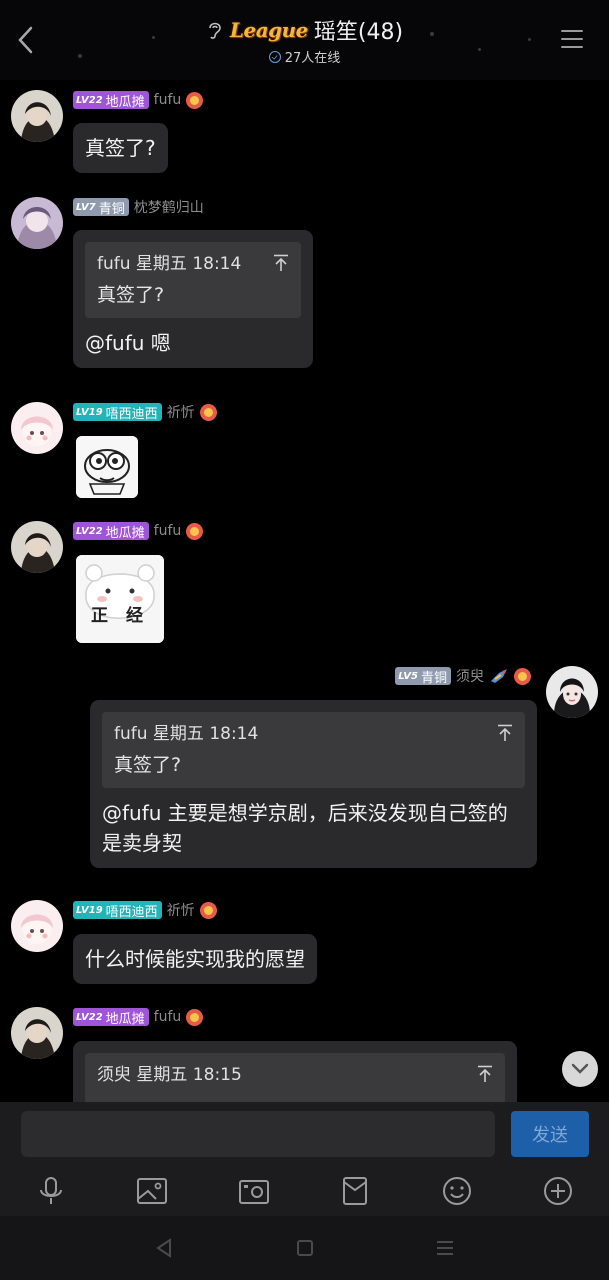  Describe the element at coordinates (578, 39) in the screenshot. I see `menu-button` at that location.